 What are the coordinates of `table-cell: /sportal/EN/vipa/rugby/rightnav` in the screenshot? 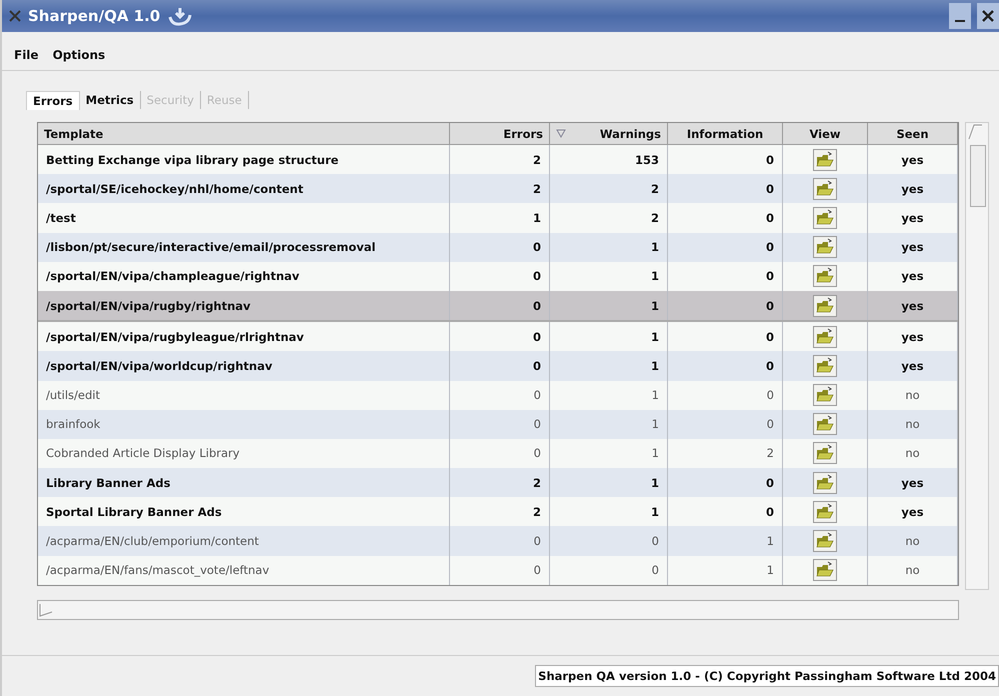 It's located at (244, 305).